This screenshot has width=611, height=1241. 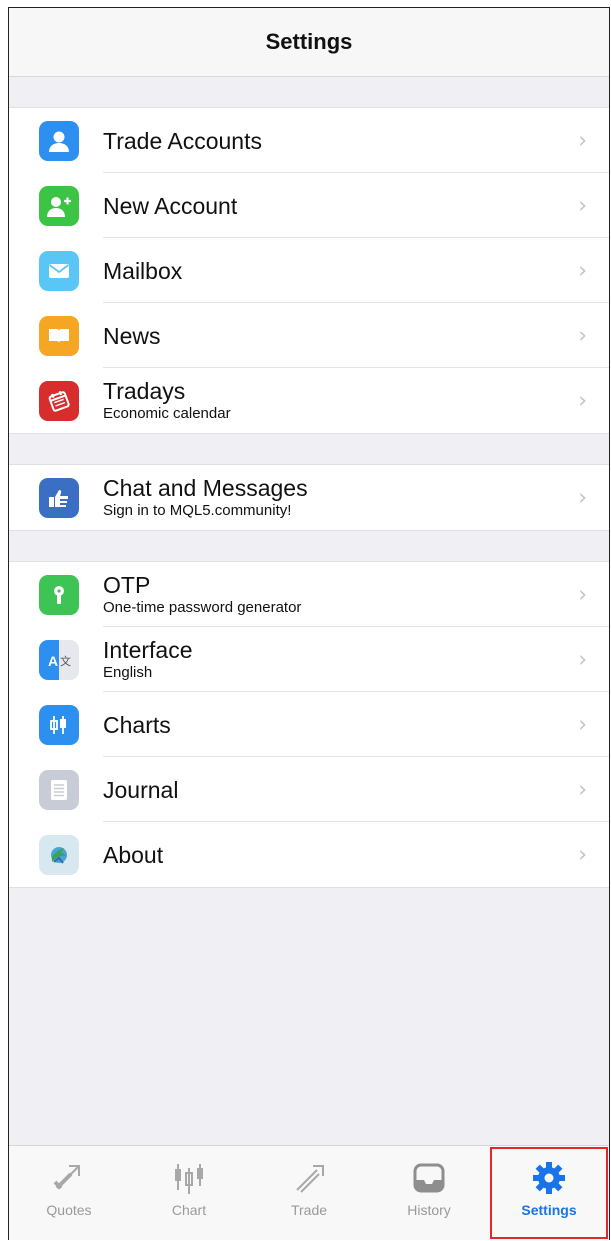 I want to click on otp-item: OTP One-time password generator ›, so click(x=309, y=594).